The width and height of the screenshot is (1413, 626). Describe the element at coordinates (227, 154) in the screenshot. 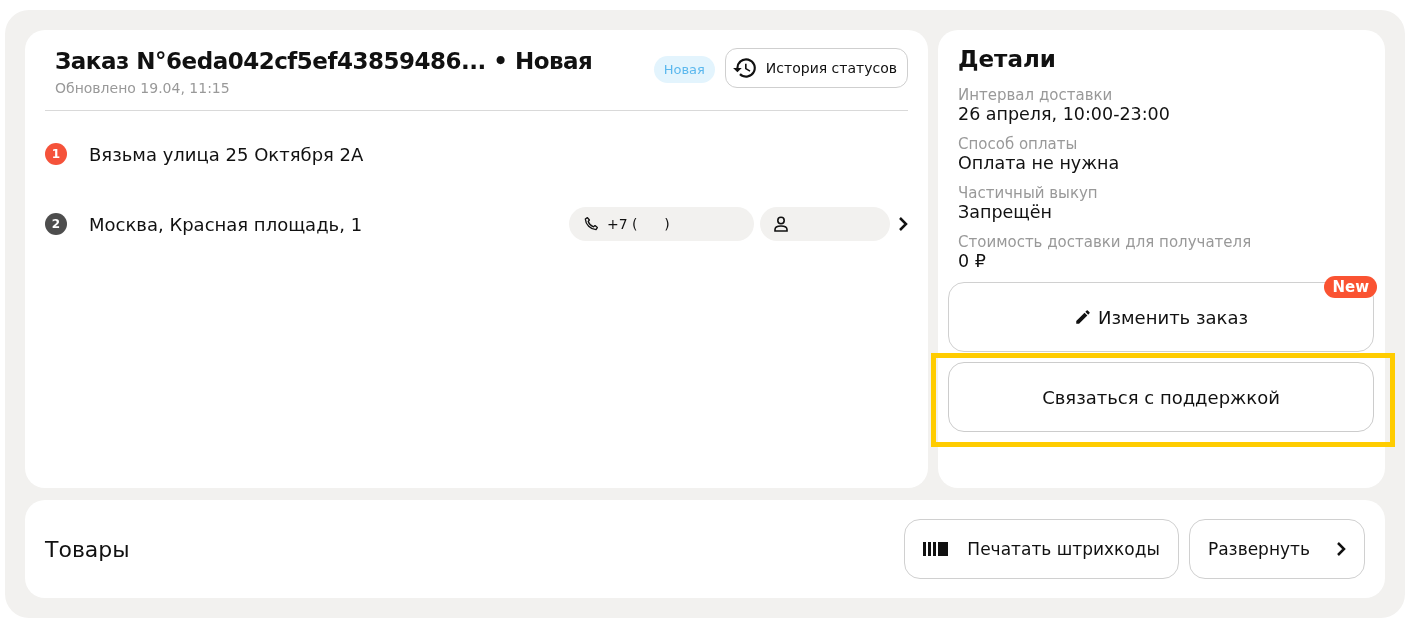

I see `stop-address: Вязьма улица 25 Октября 2А` at that location.